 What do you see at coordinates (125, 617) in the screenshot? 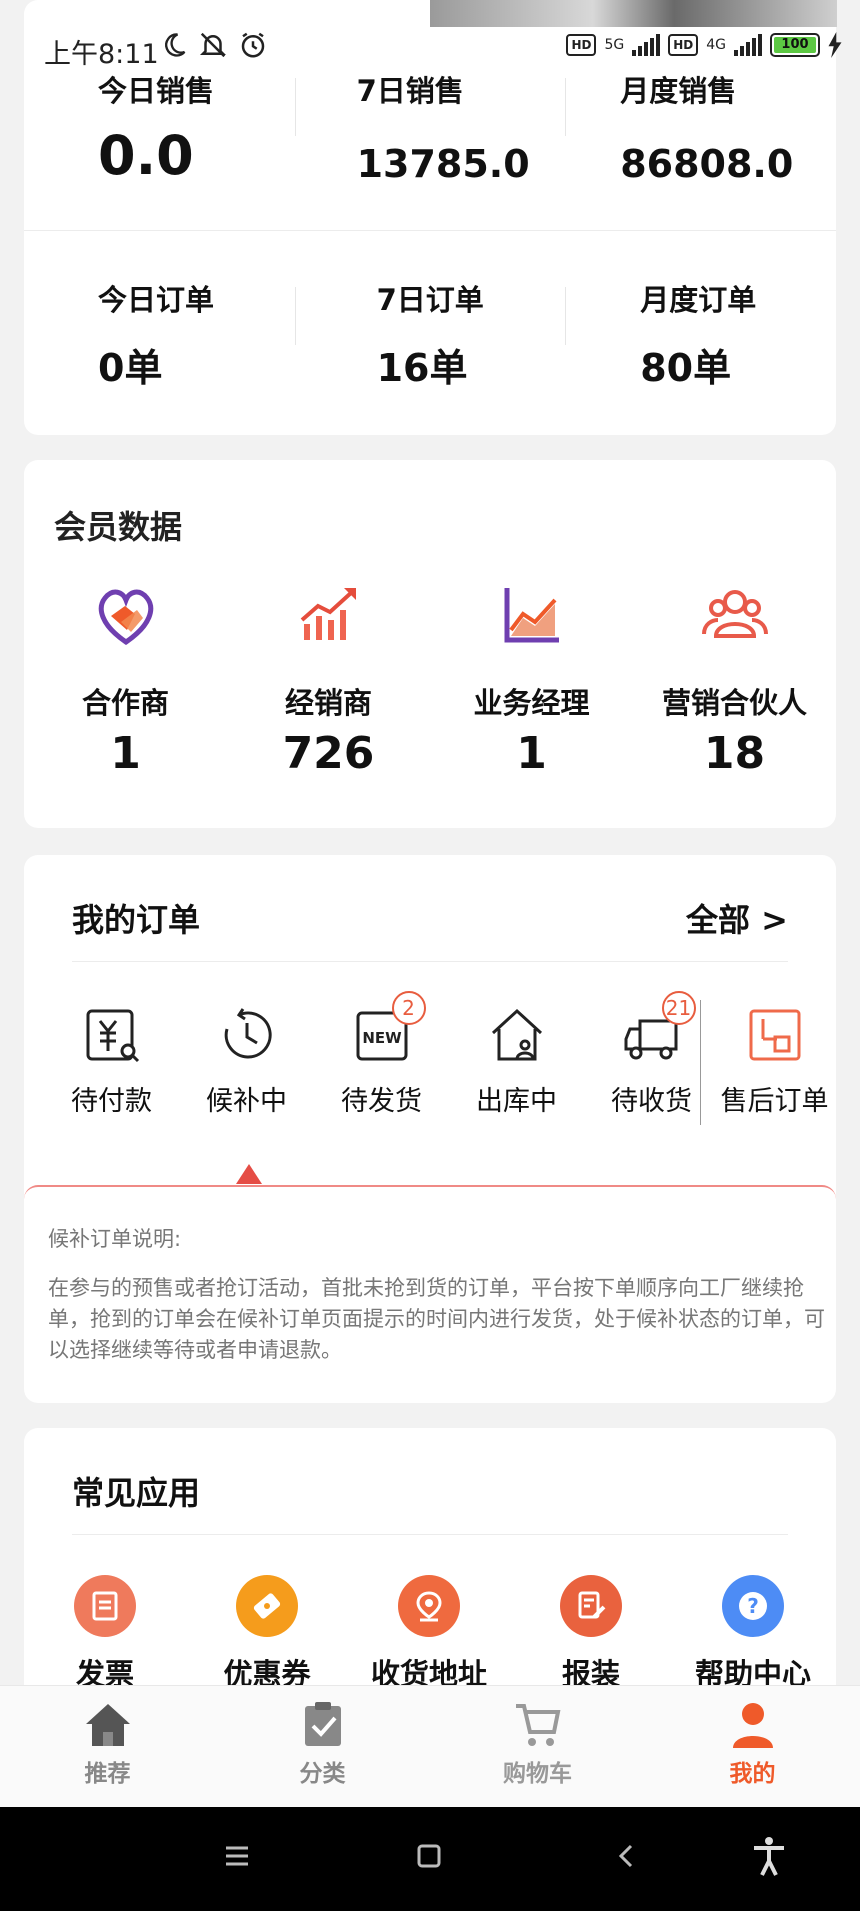
I see `handshake-heart-icon` at bounding box center [125, 617].